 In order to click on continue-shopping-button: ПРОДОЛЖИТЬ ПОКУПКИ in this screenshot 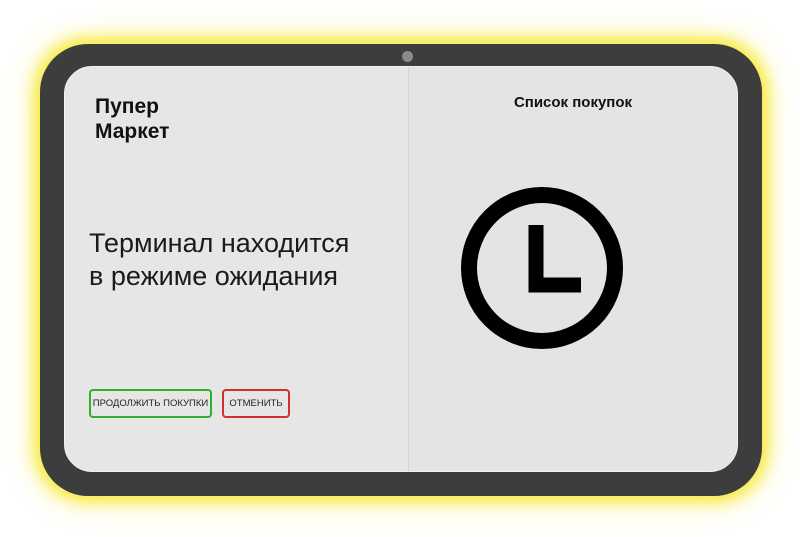, I will do `click(150, 403)`.